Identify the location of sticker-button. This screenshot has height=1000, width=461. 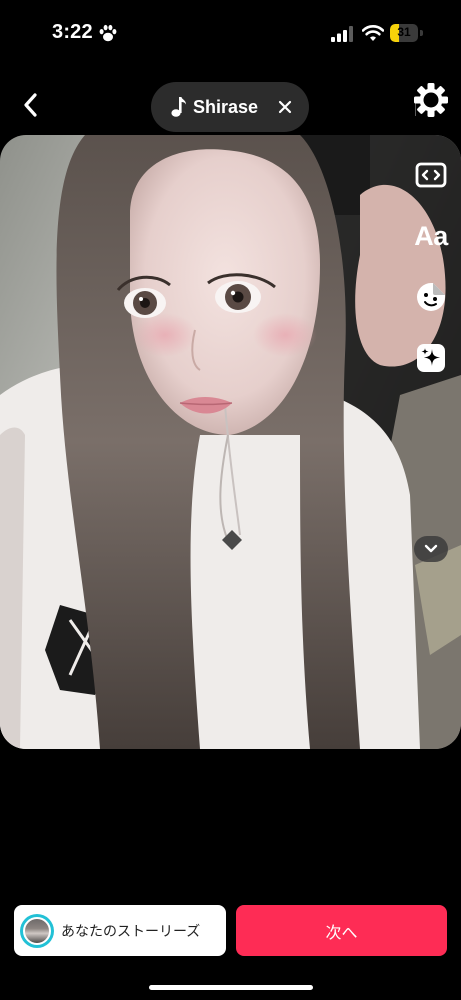
(431, 297).